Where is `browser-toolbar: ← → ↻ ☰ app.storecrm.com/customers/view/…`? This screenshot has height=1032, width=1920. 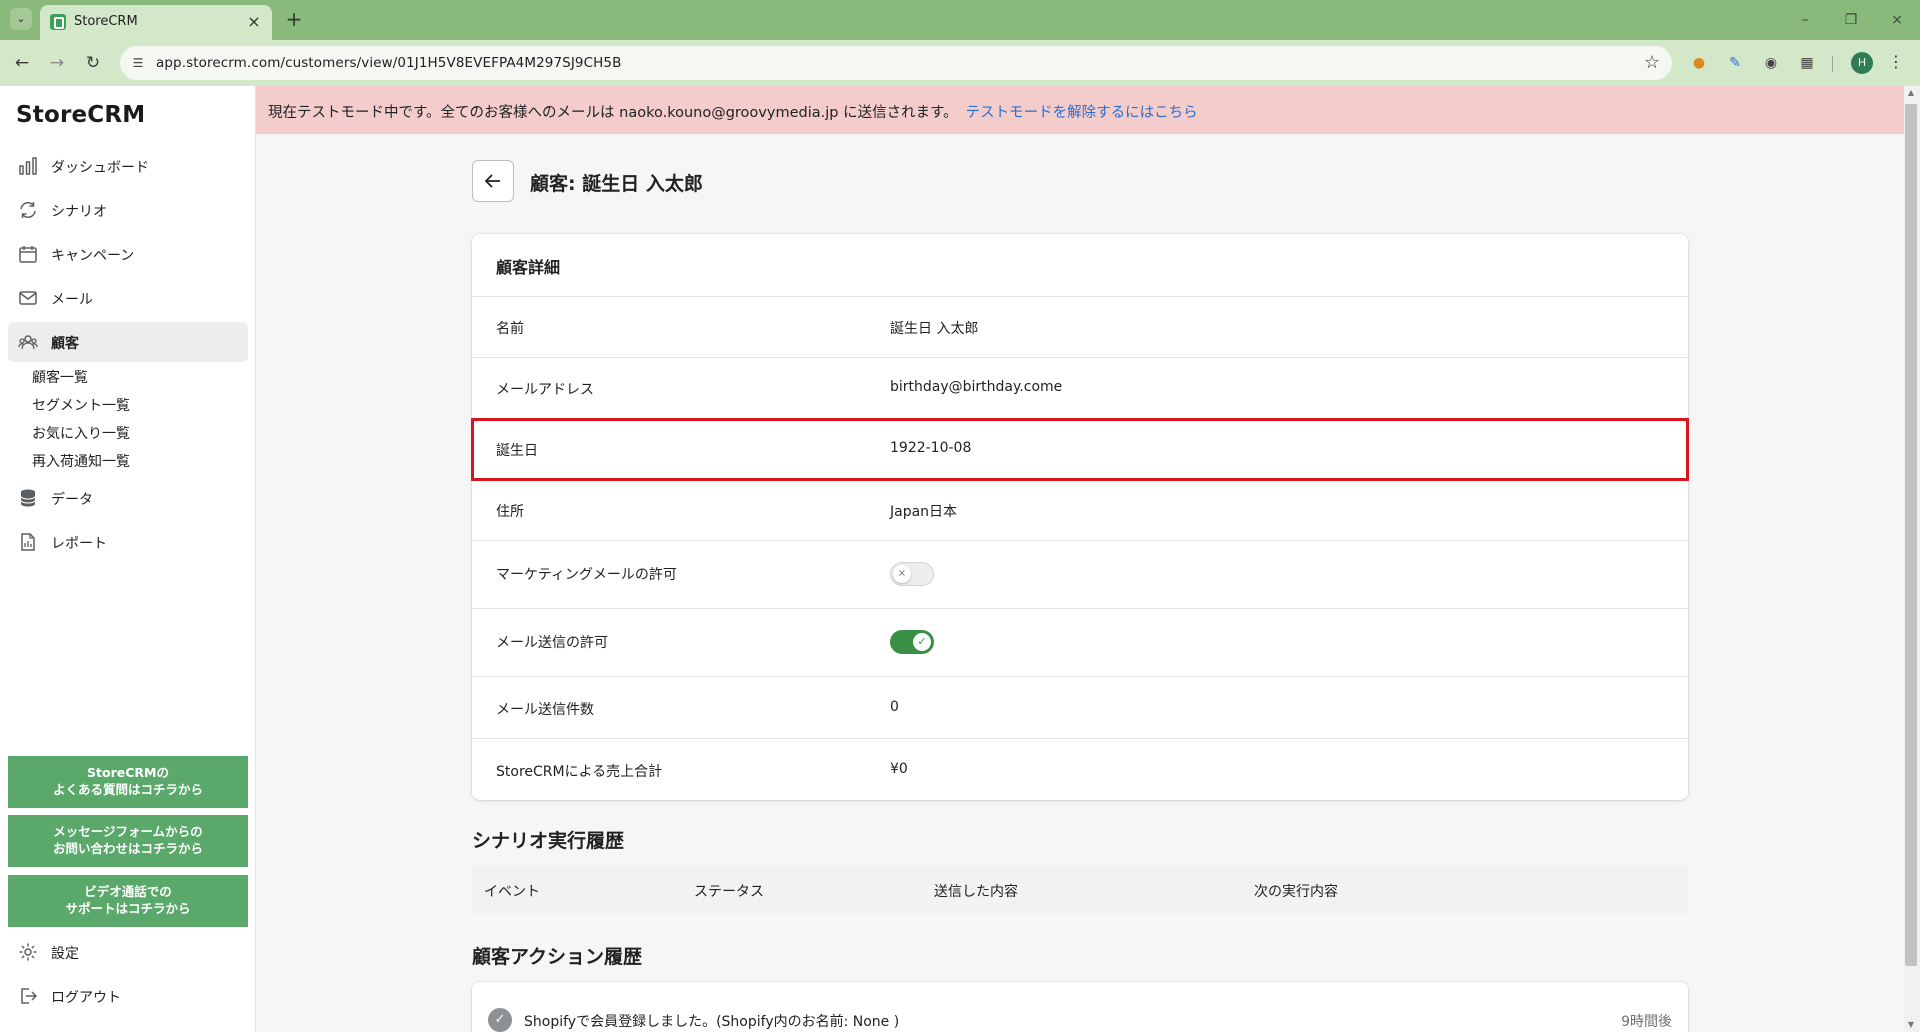
browser-toolbar: ← → ↻ ☰ app.storecrm.com/customers/view/… is located at coordinates (960, 63).